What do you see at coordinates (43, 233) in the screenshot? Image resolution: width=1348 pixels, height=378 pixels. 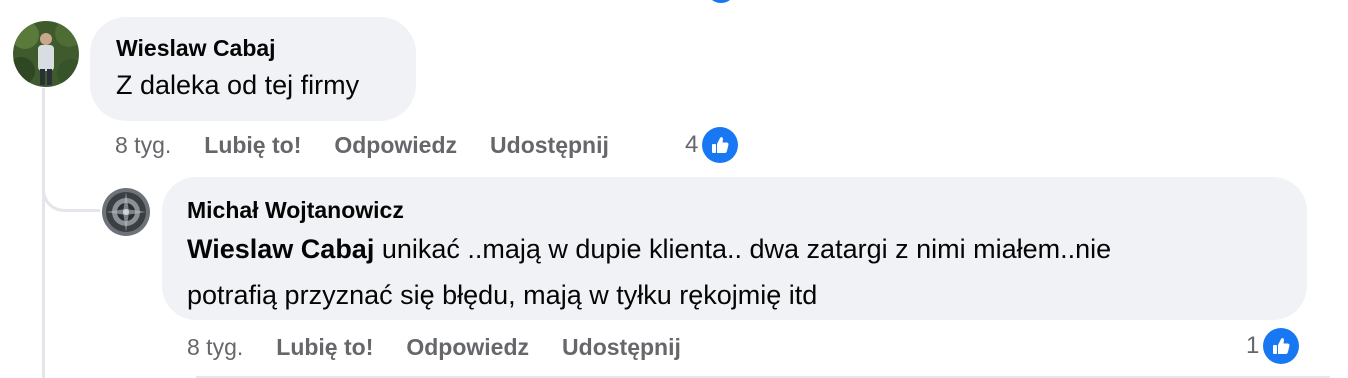 I see `thread-connector-vertical` at bounding box center [43, 233].